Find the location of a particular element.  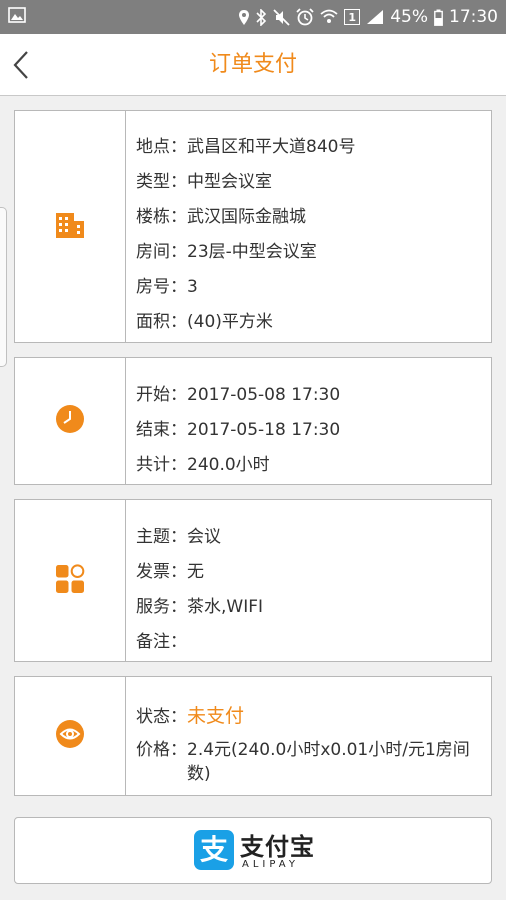

room-label: 房间： is located at coordinates (161, 252).